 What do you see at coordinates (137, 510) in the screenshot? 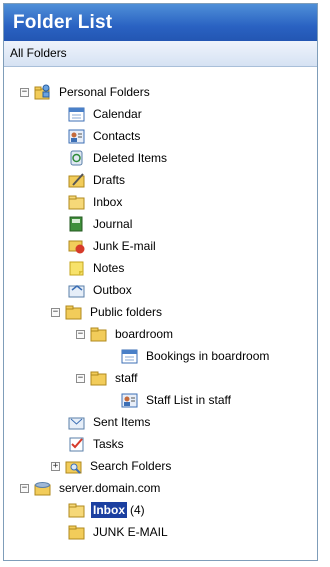
I see `unread-count: (4)` at bounding box center [137, 510].